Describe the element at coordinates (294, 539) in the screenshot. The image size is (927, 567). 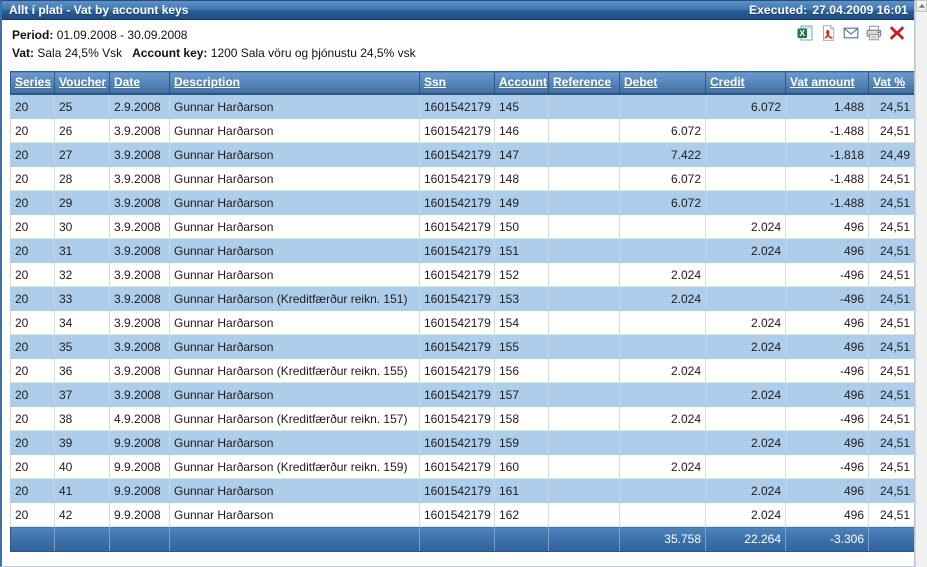
I see `total-cell-description` at that location.